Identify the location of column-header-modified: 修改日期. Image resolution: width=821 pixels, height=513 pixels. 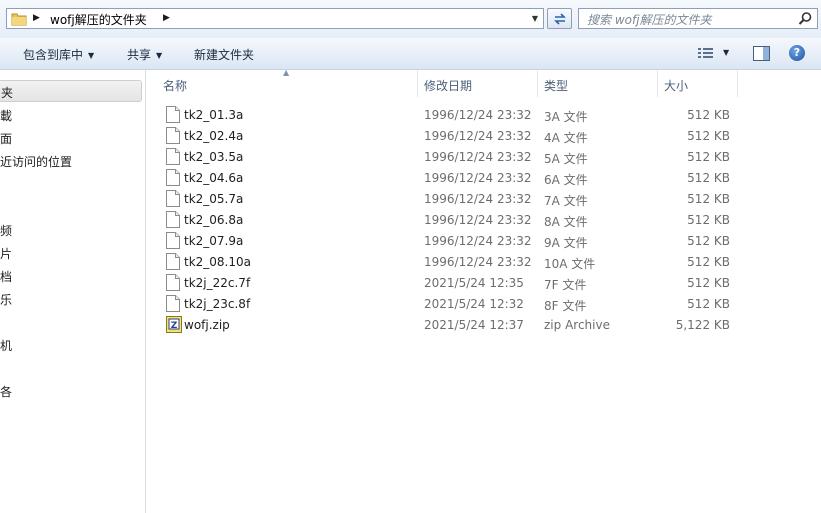
(478, 83).